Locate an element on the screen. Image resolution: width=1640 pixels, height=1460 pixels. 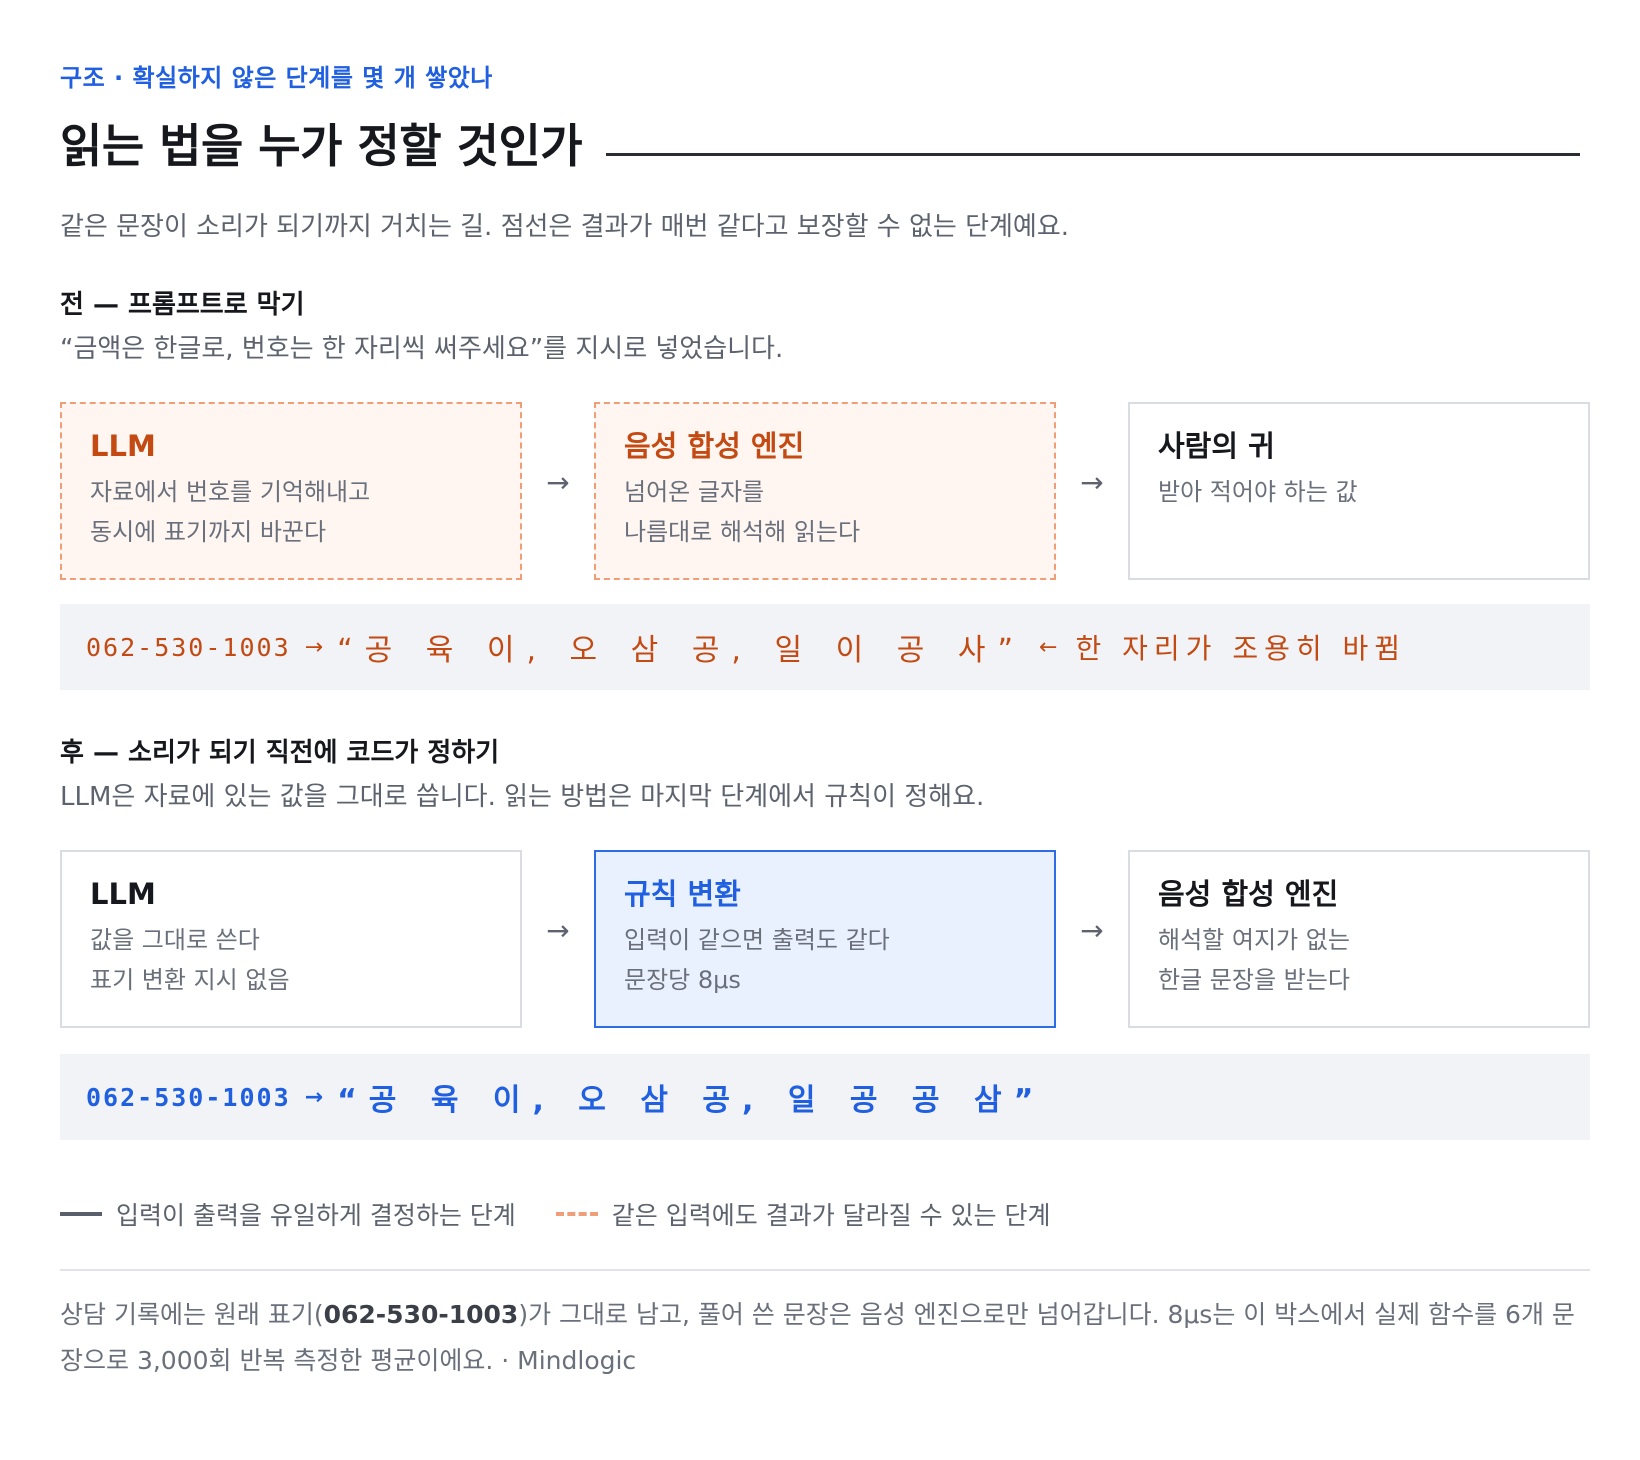
before-description: “금액은 한글로, 번호는 한 자리씩 써주세요”를 지시로 넣었습니다. is located at coordinates (422, 349).